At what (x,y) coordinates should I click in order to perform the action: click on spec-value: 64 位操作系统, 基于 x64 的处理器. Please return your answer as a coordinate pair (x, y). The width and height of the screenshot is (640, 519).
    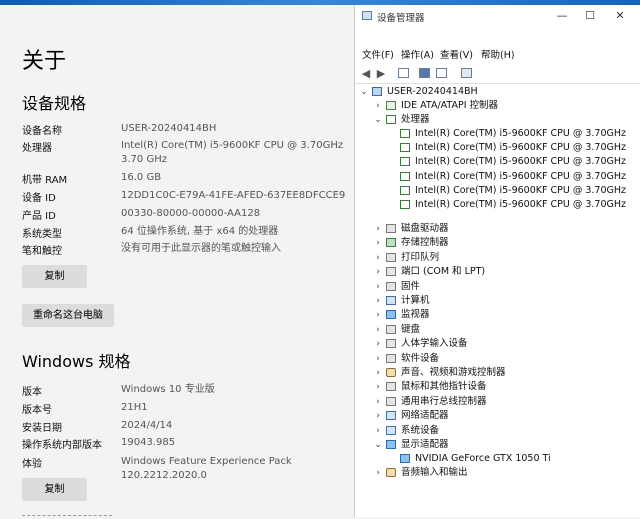
    Looking at the image, I should click on (200, 231).